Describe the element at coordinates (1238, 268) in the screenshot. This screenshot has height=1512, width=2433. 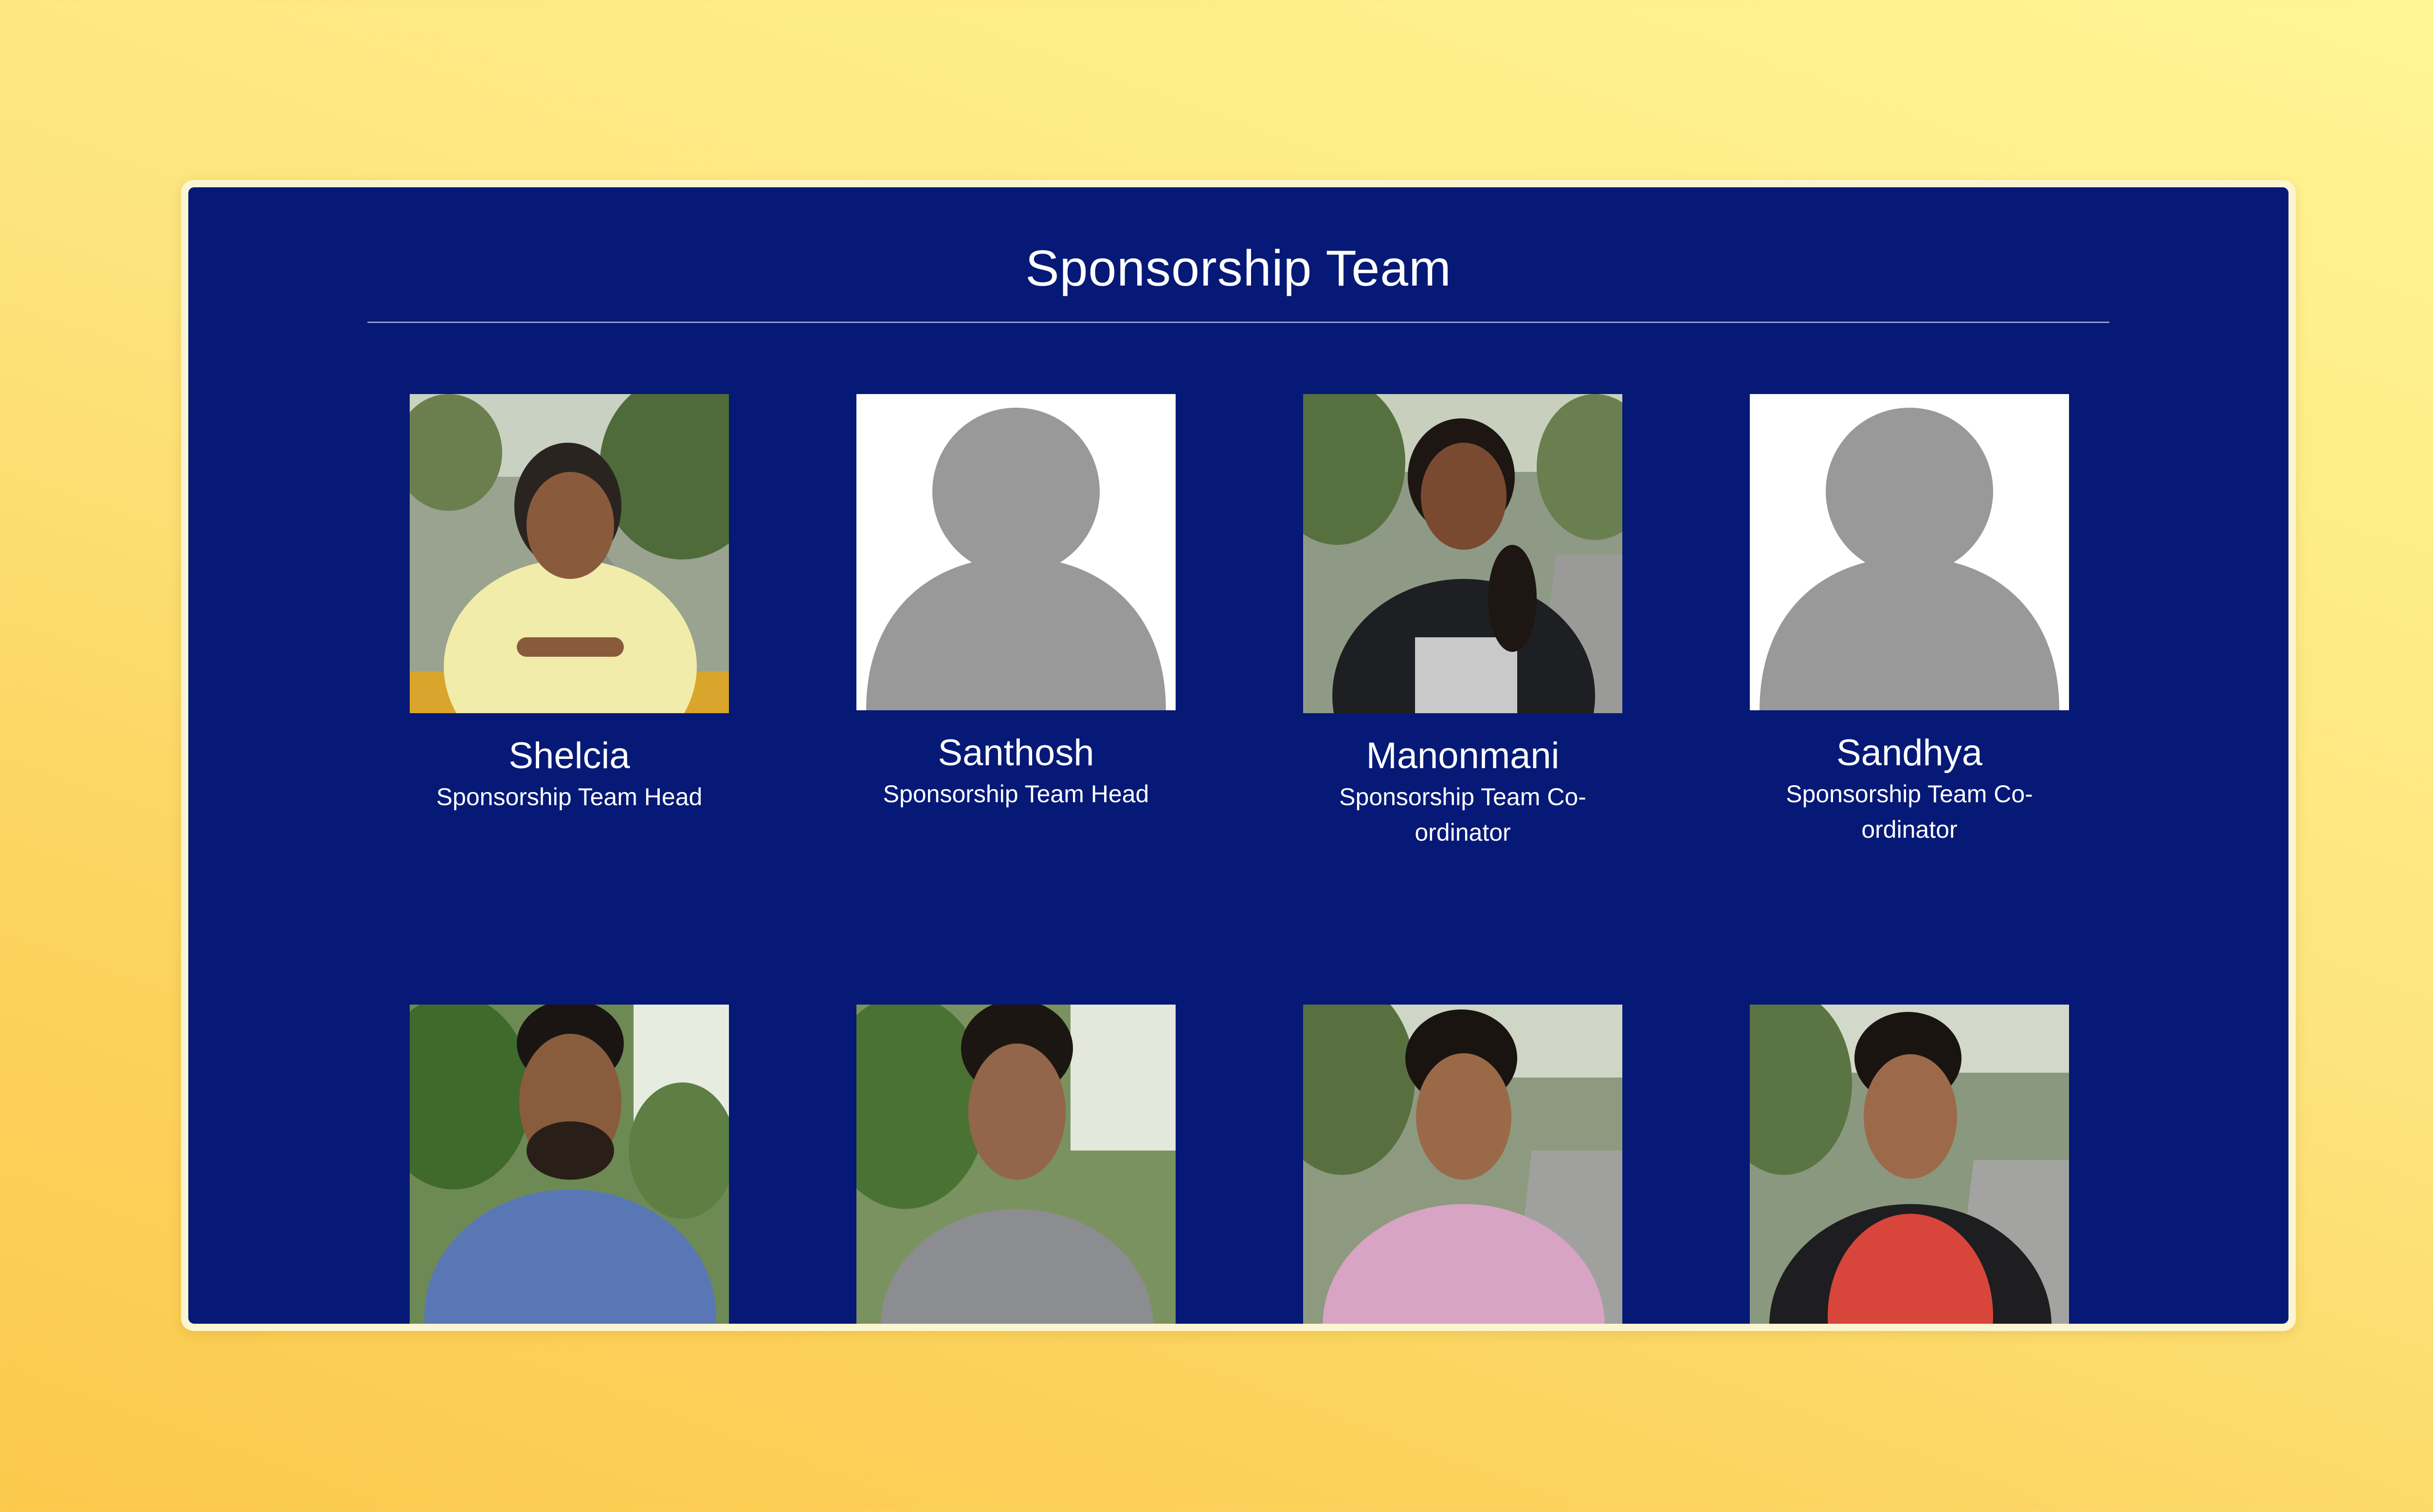
I see `section-title: Sponsorship Team` at that location.